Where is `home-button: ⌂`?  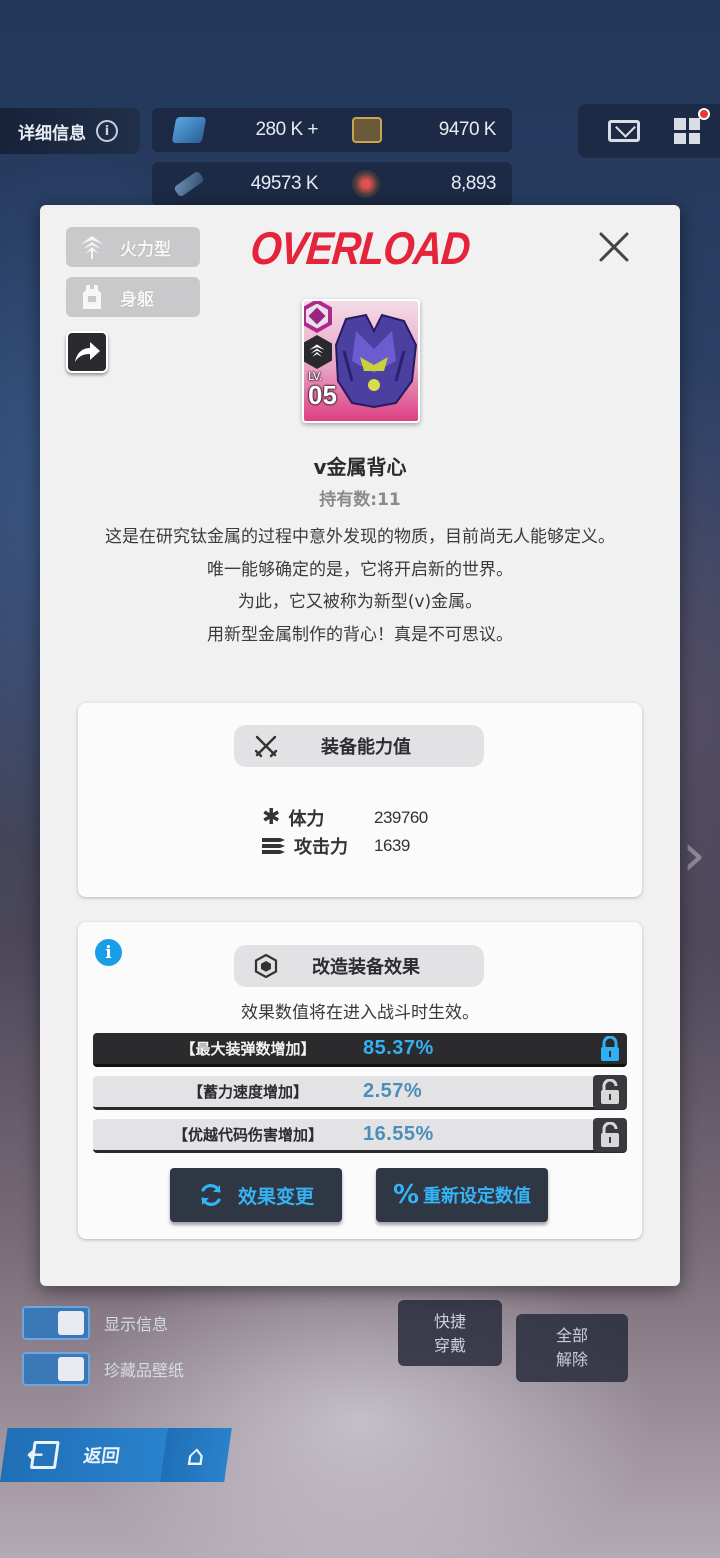
home-button: ⌂ is located at coordinates (196, 1455).